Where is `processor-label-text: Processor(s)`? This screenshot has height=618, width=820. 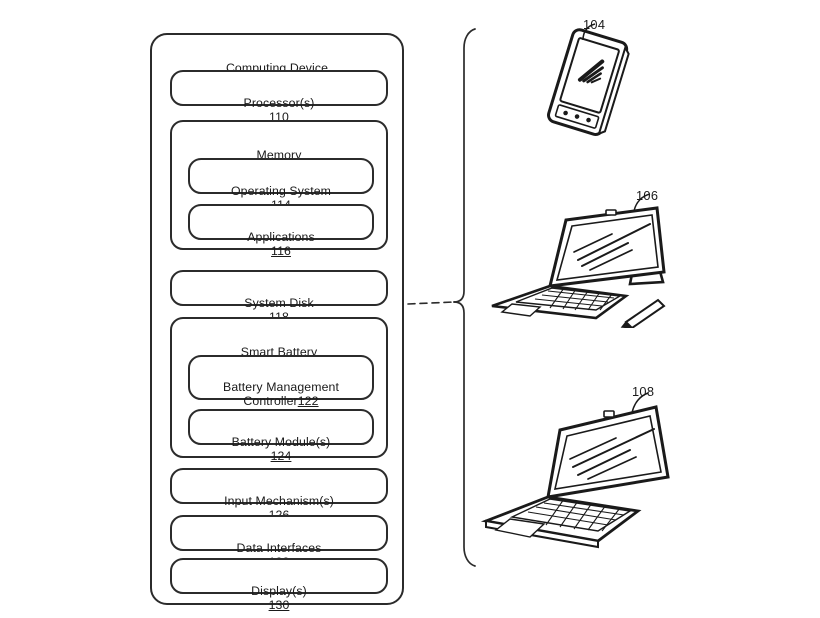 processor-label-text: Processor(s) is located at coordinates (279, 102).